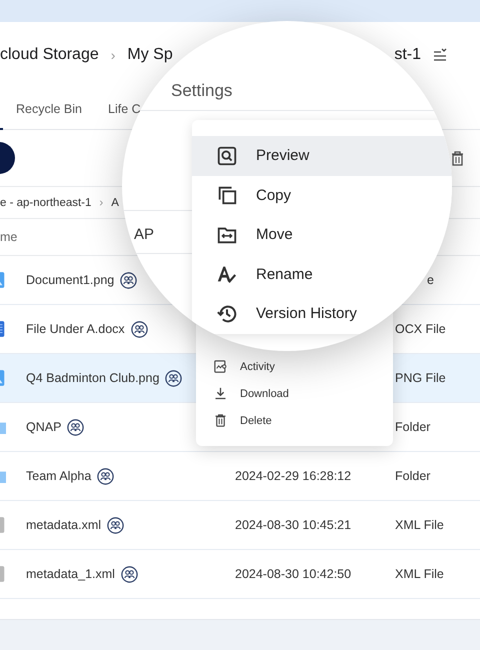 The width and height of the screenshot is (480, 650). I want to click on magnified-text: AP, so click(144, 234).